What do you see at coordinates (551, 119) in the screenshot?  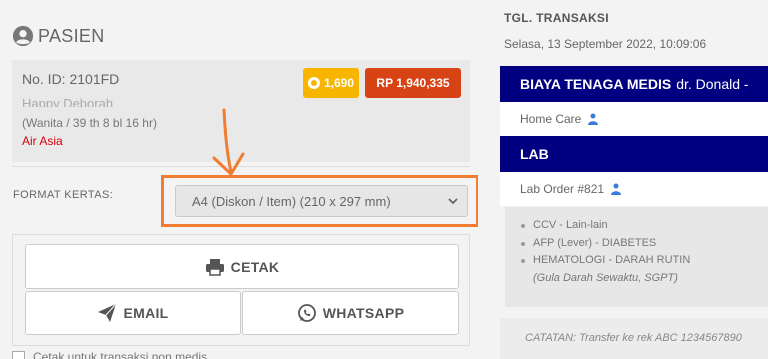 I see `home-care-label: Home Care` at bounding box center [551, 119].